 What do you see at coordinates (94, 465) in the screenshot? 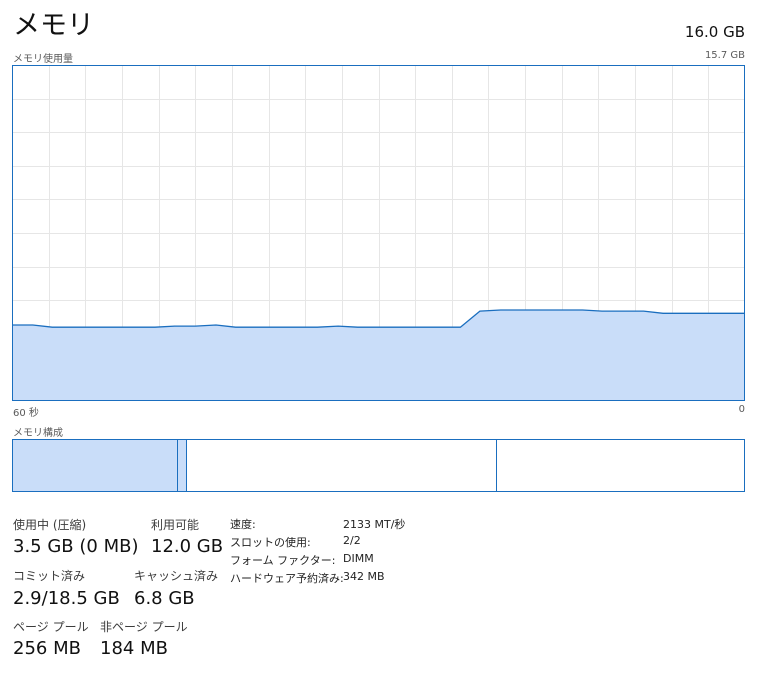
I see `composition-segment-in-use` at bounding box center [94, 465].